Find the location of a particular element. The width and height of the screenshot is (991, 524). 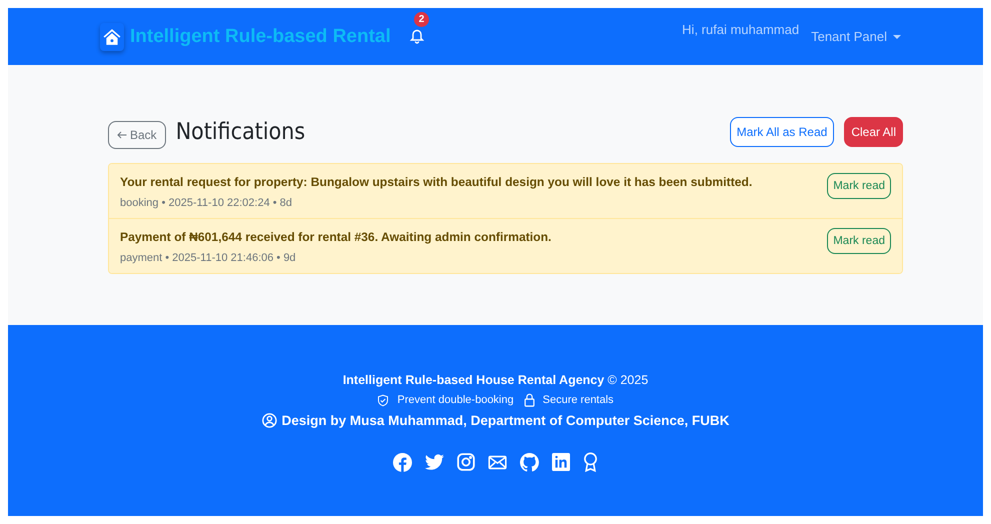

greeting-text: Hi, rufai muhammad is located at coordinates (741, 29).